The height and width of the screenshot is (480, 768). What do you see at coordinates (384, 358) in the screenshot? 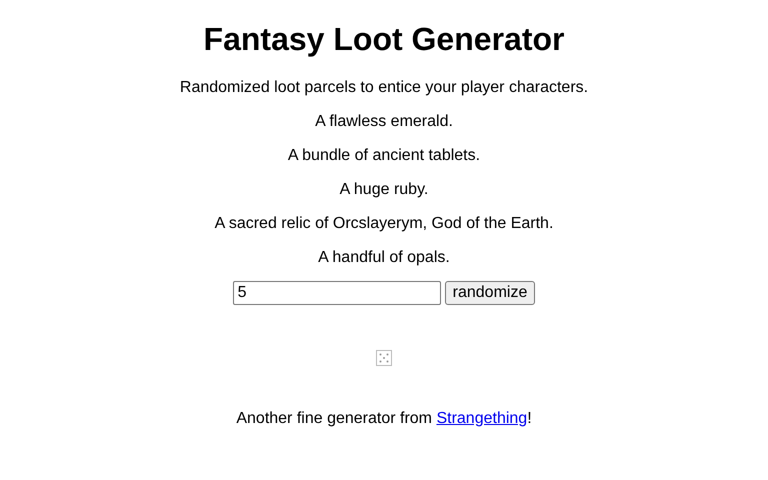
I see `dice-icon` at bounding box center [384, 358].